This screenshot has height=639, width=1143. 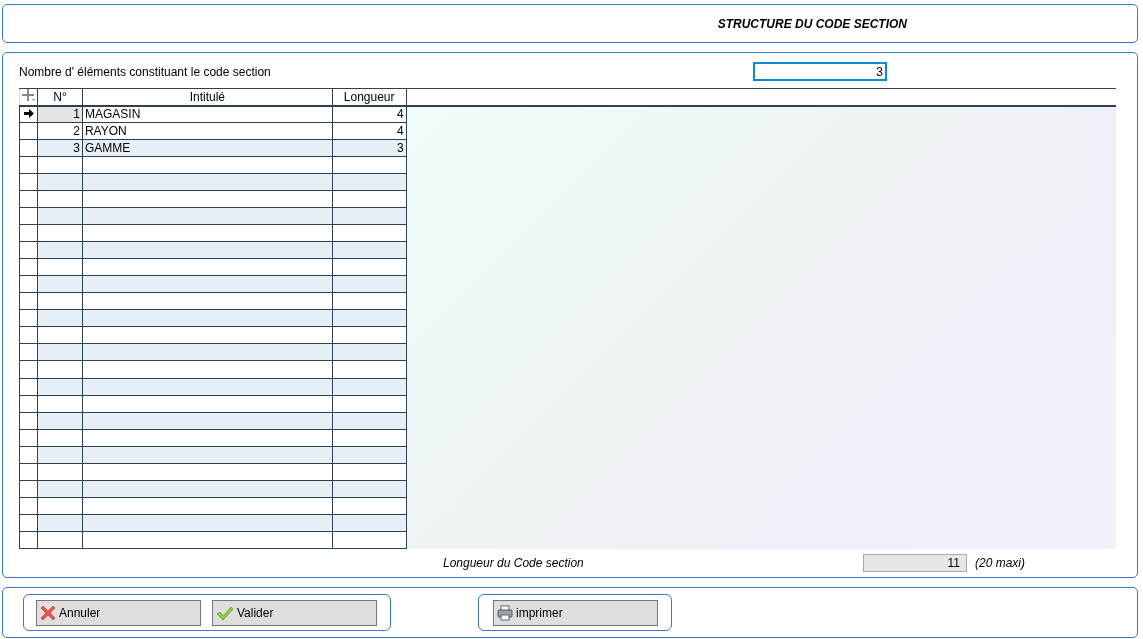 I want to click on column-header: Longueur, so click(x=369, y=97).